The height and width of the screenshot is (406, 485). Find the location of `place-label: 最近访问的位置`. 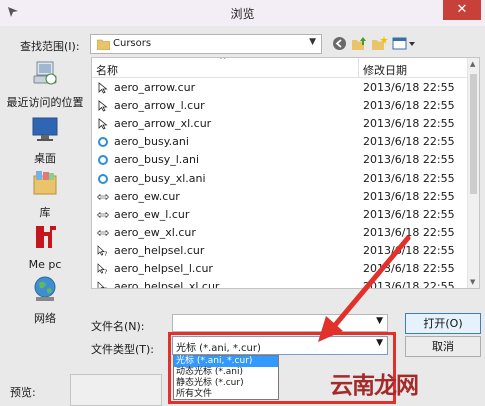

place-label: 最近访问的位置 is located at coordinates (45, 102).